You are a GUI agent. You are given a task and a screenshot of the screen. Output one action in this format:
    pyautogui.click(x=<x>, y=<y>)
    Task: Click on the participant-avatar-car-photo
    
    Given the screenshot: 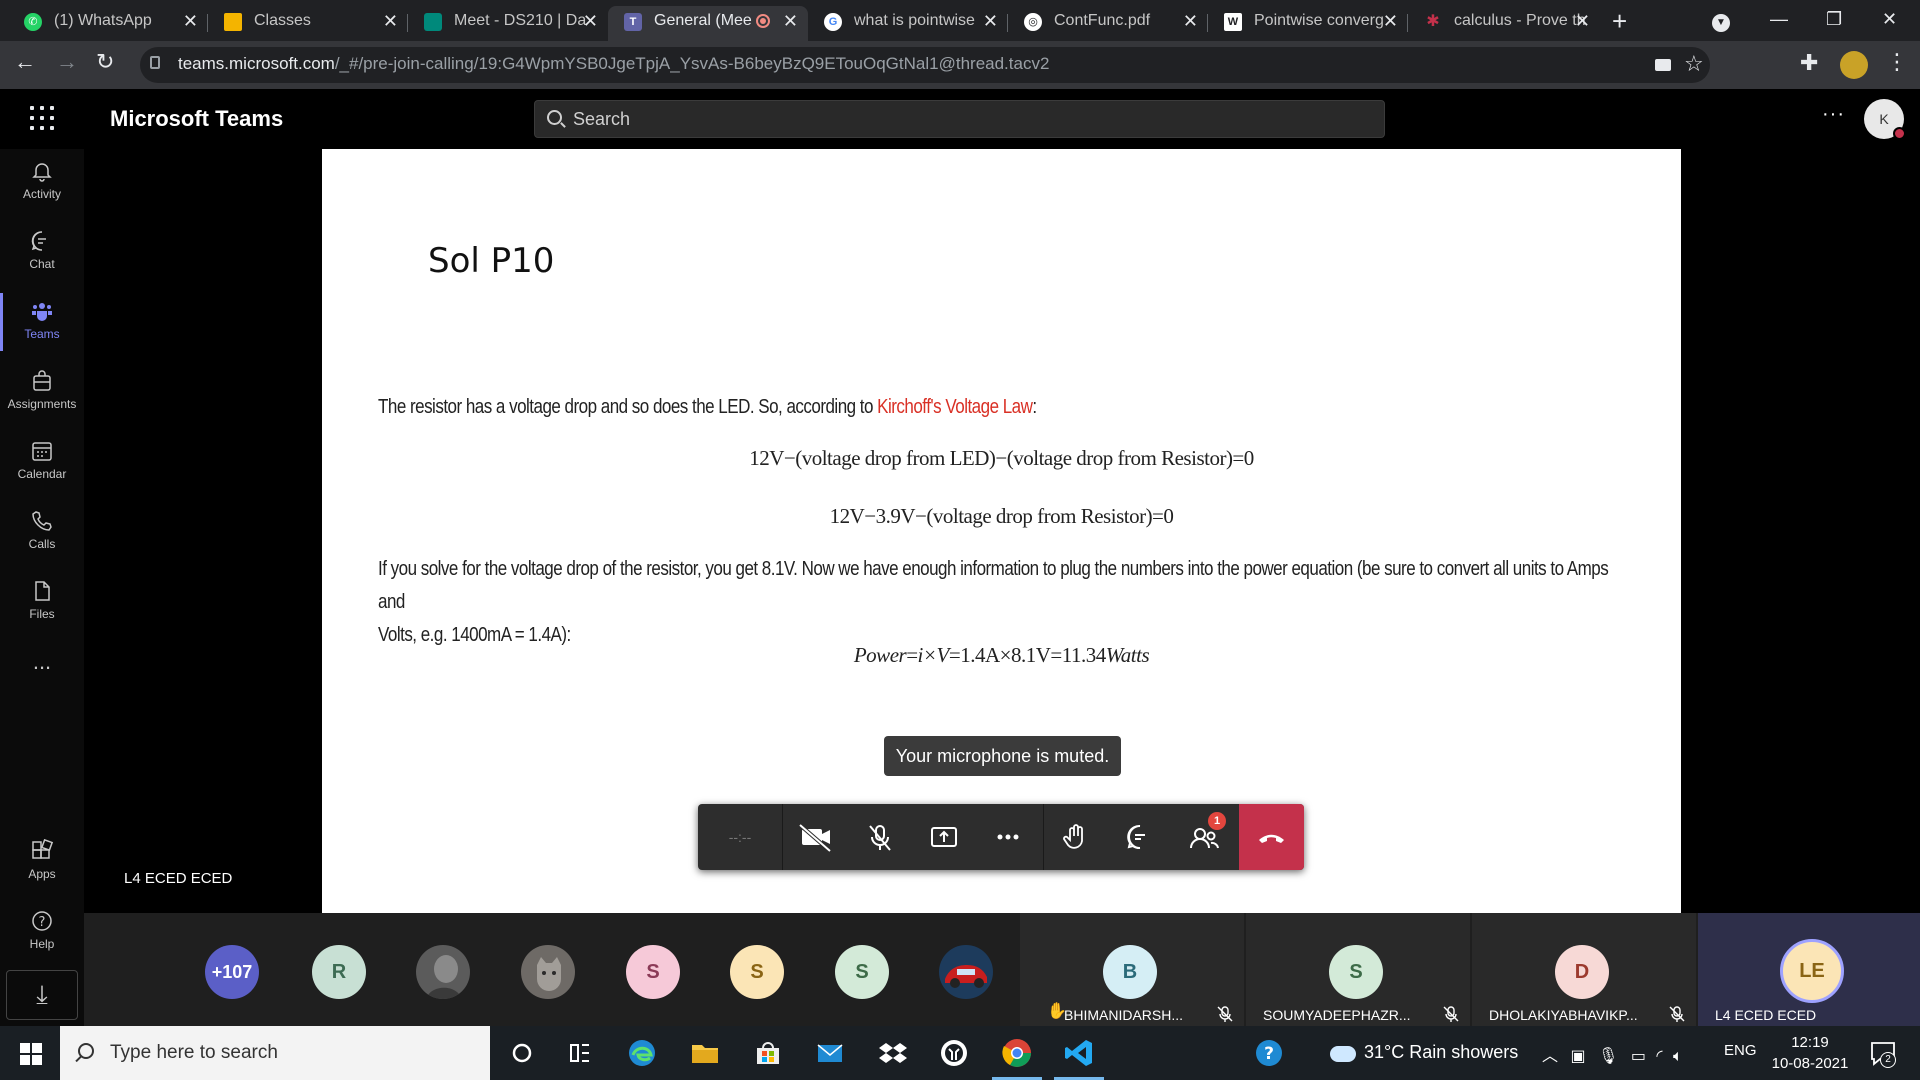 What is the action you would take?
    pyautogui.click(x=966, y=972)
    